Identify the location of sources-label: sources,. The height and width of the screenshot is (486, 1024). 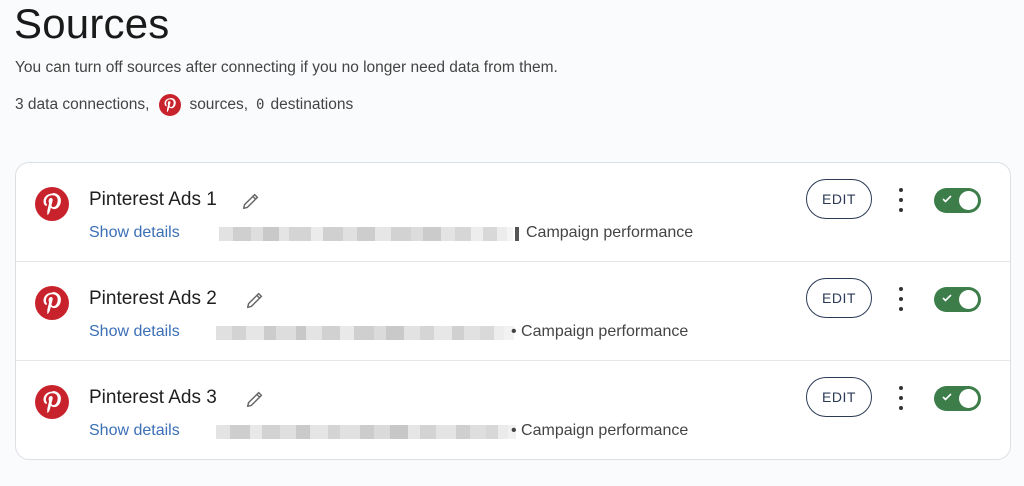
(219, 104).